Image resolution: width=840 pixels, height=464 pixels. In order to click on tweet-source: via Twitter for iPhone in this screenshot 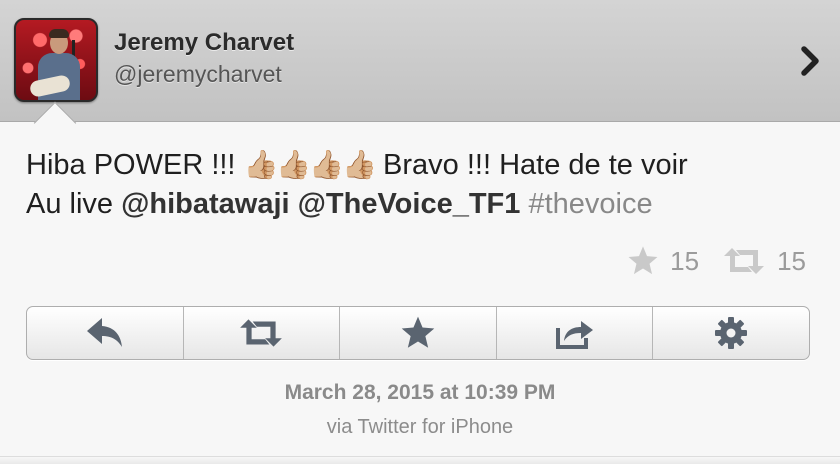, I will do `click(420, 427)`.